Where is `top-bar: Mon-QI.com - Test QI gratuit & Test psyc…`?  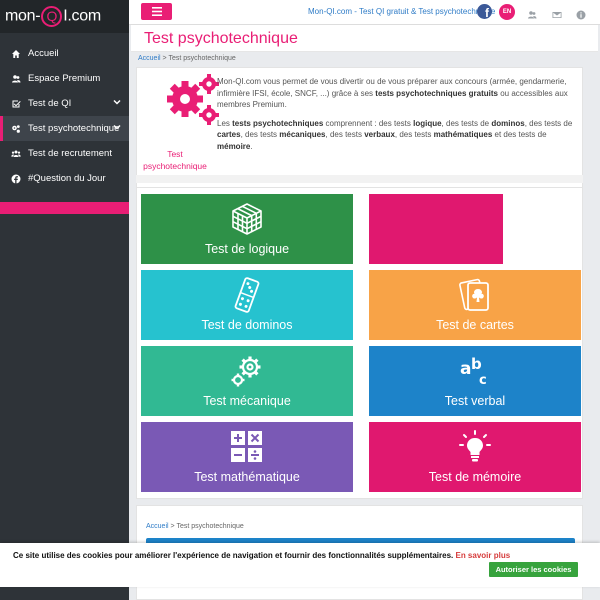
top-bar: Mon-QI.com - Test QI gratuit & Test psyc… is located at coordinates (364, 12).